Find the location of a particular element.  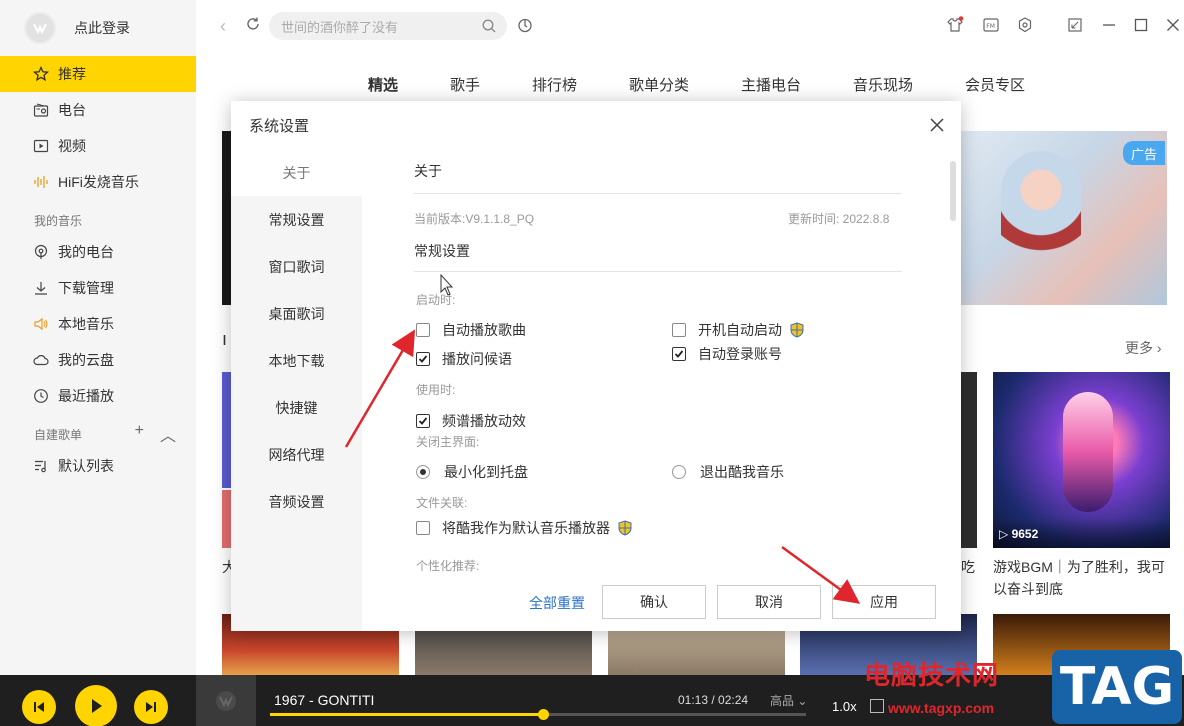

watermark-tag: TAG is located at coordinates (1117, 687).